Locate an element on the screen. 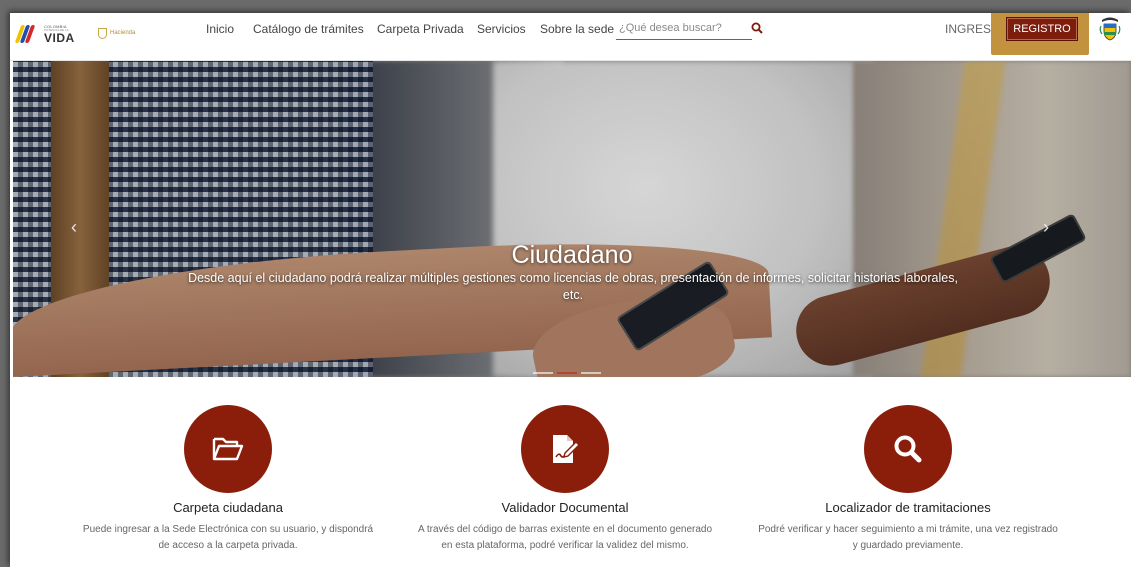 This screenshot has height=567, width=1131. nav-item-carpeta-privada: Carpeta Privada is located at coordinates (420, 29).